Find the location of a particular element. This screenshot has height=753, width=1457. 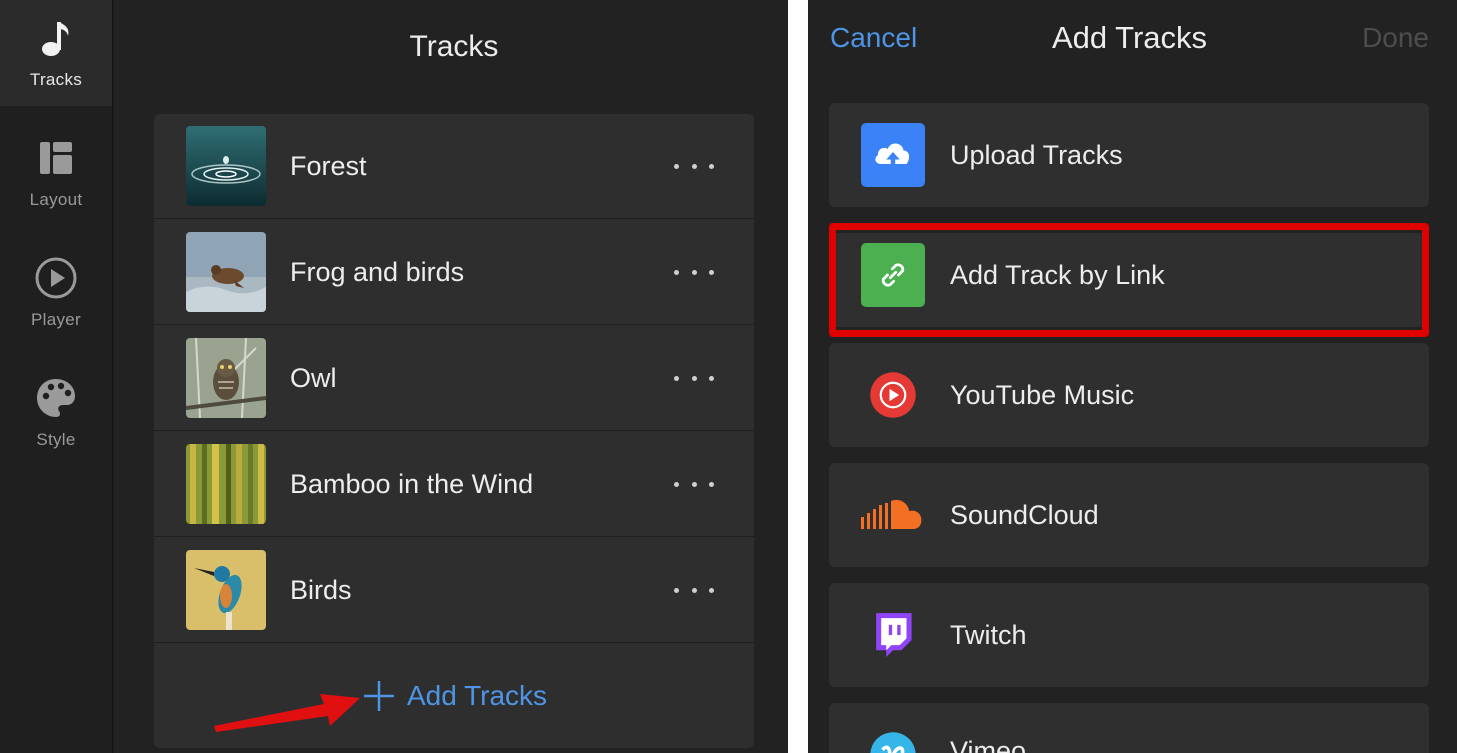

play-circle-icon is located at coordinates (56, 278).